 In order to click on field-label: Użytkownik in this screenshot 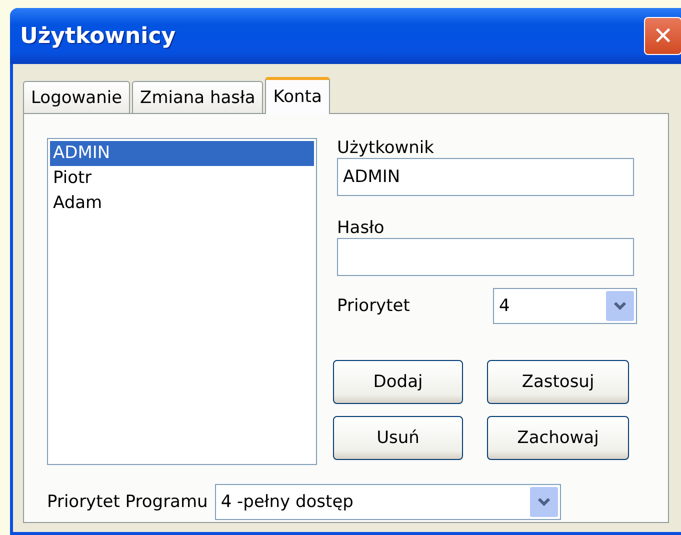, I will do `click(386, 148)`.